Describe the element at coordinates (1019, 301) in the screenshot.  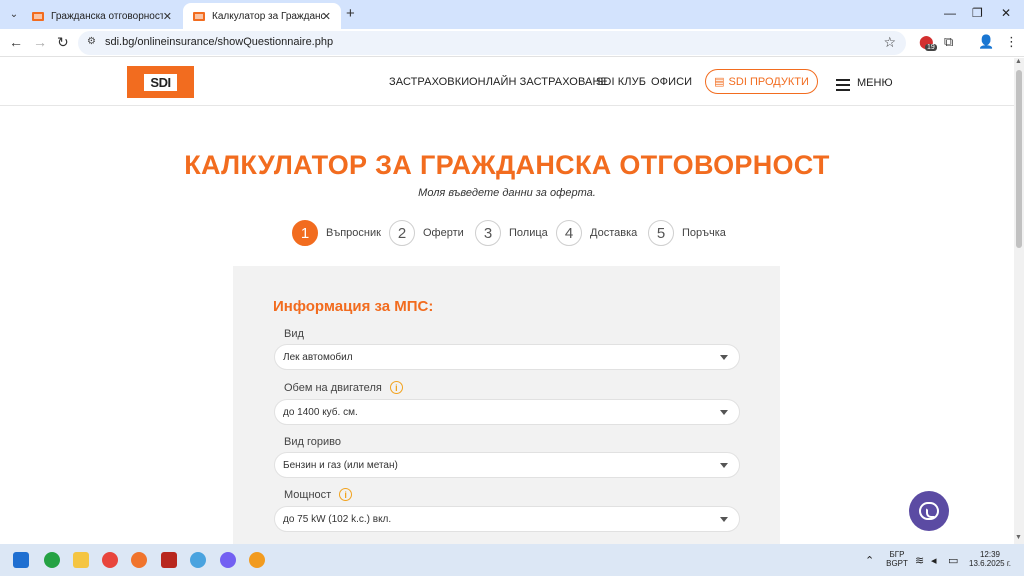
I see `page-scrollbar: ▲ ▼` at that location.